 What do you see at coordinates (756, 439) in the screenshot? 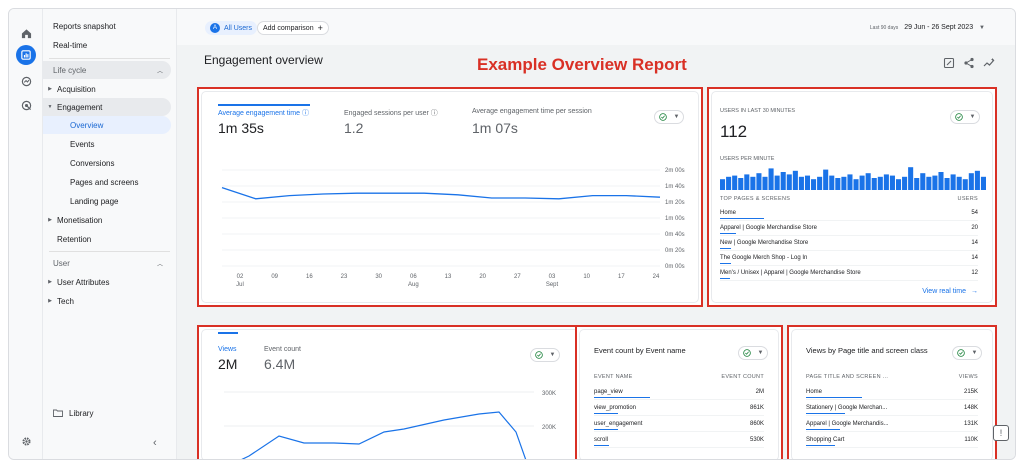
I see `row-value: 530K` at bounding box center [756, 439].